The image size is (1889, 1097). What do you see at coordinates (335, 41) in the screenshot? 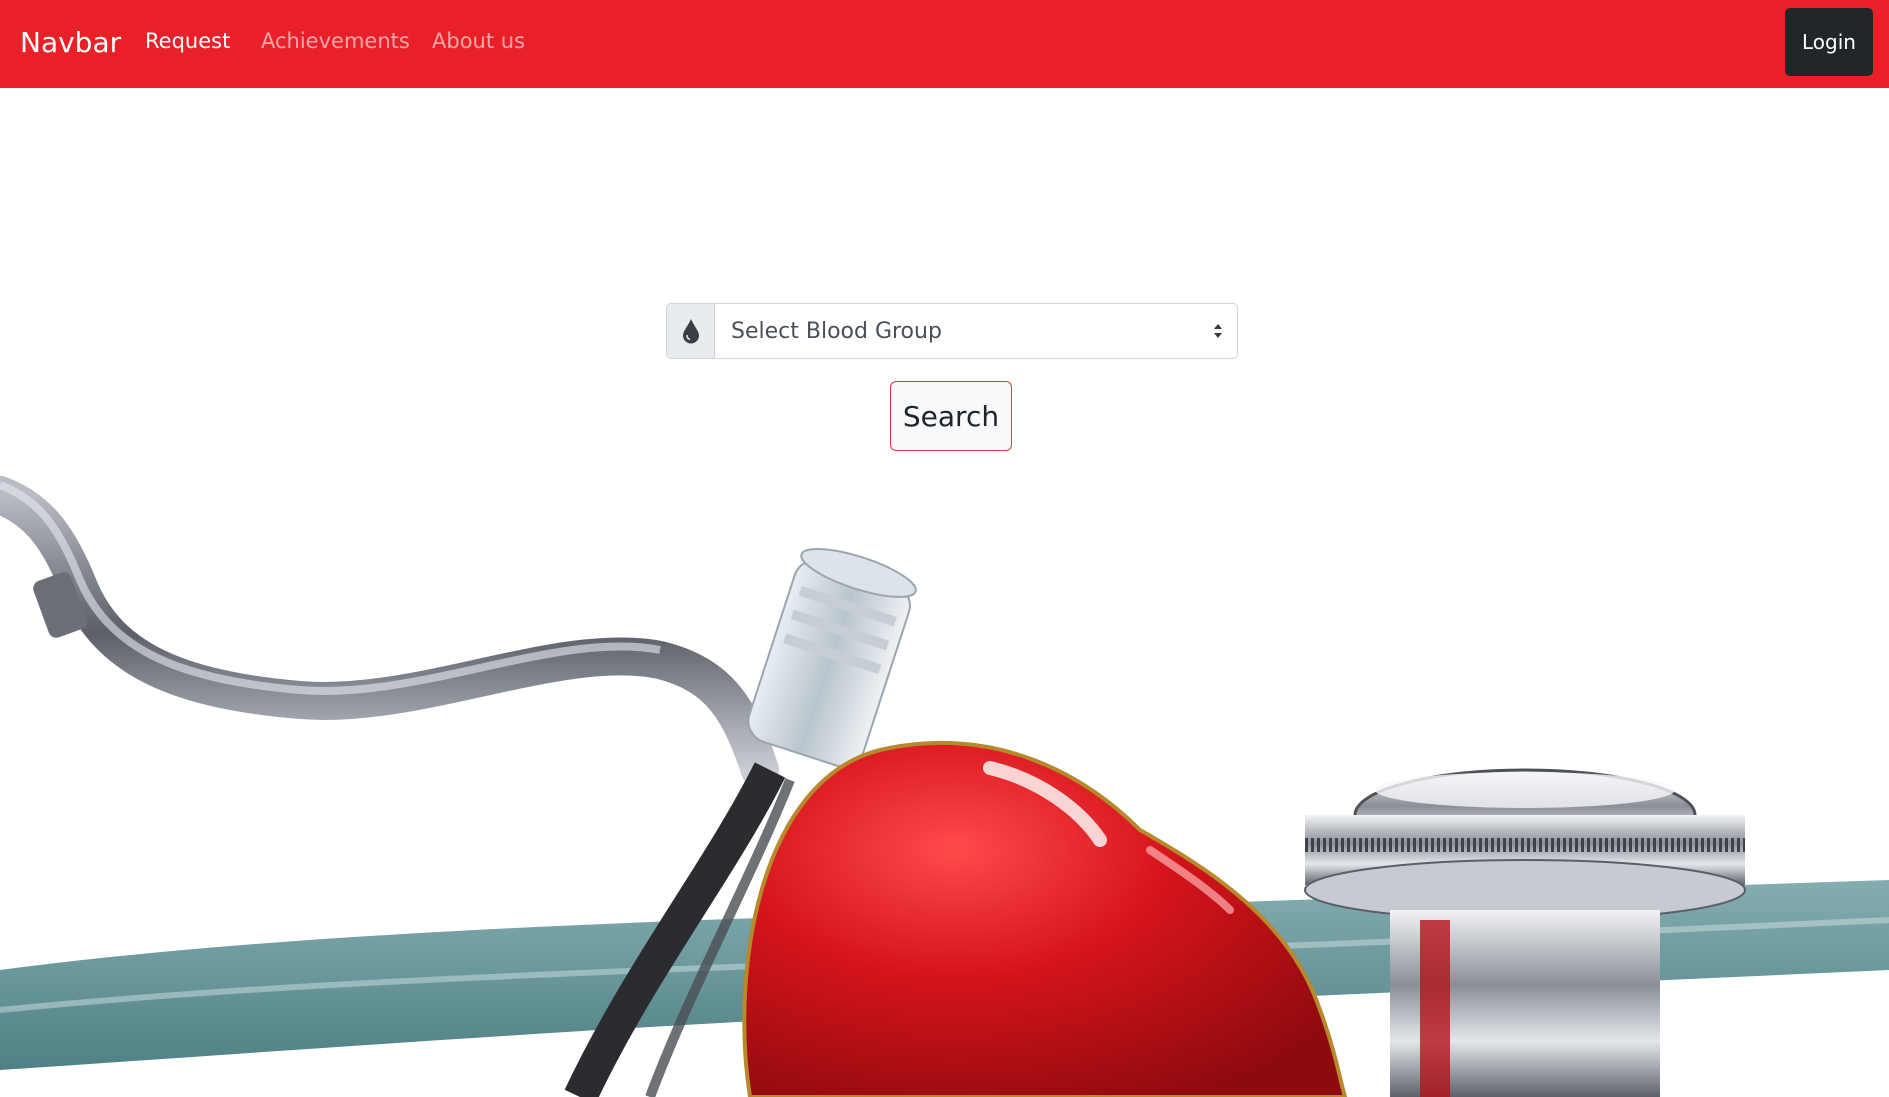
I see `nav-link-achievements: Achievements` at bounding box center [335, 41].